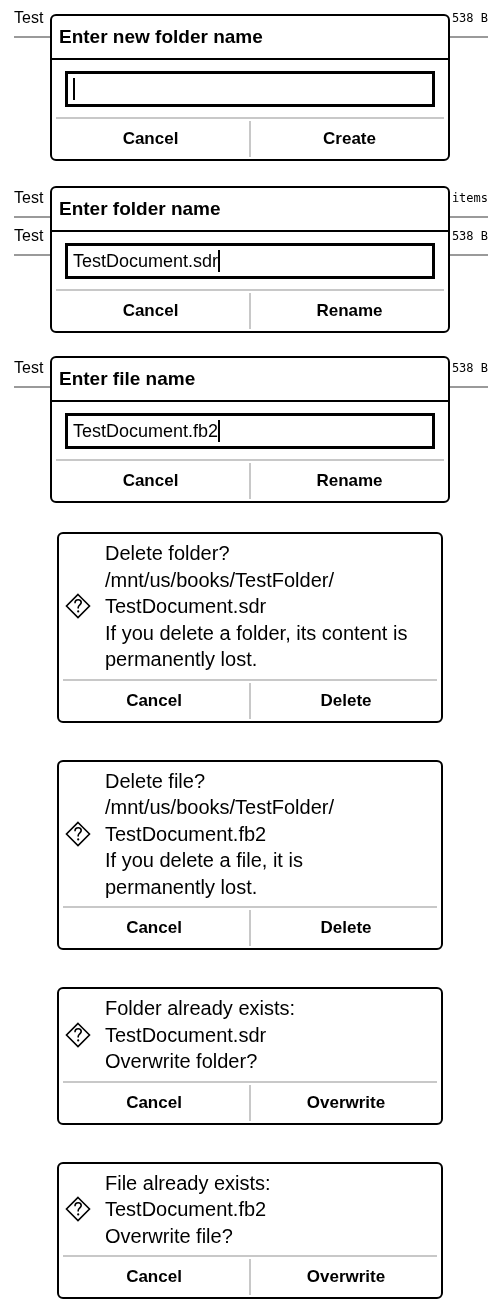 This screenshot has height=1311, width=500. Describe the element at coordinates (146, 261) in the screenshot. I see `field-value: TestDocument.sdr` at that location.